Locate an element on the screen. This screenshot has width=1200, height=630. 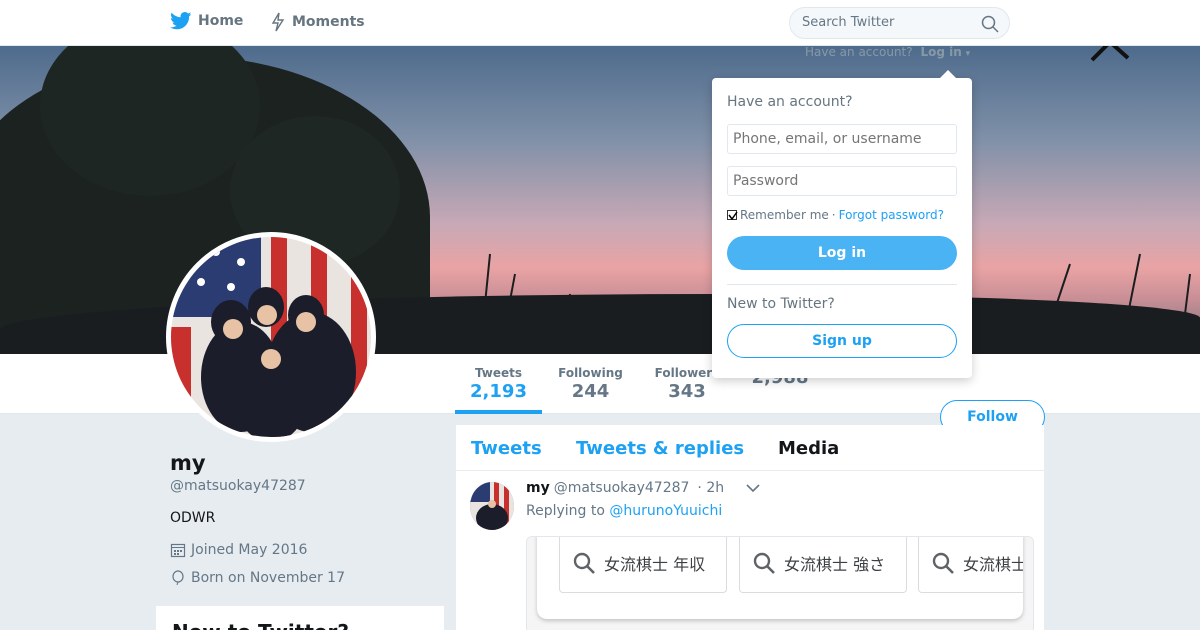
stat-value: 244 is located at coordinates (590, 391).